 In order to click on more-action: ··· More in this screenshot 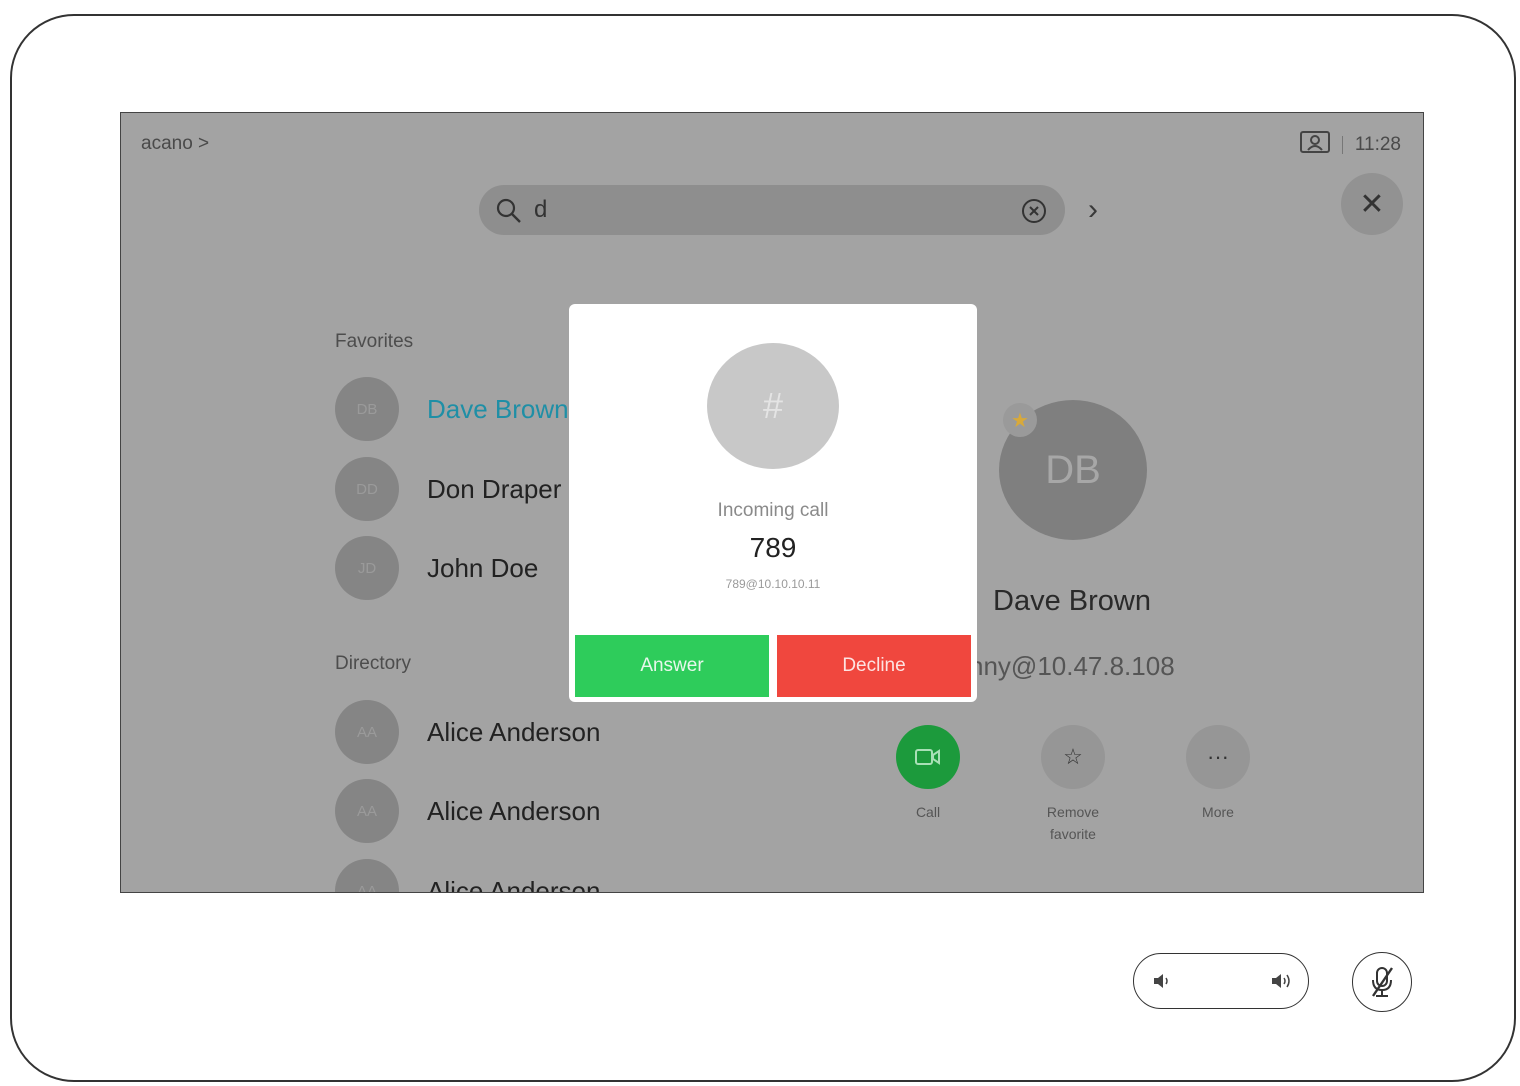, I will do `click(1218, 774)`.